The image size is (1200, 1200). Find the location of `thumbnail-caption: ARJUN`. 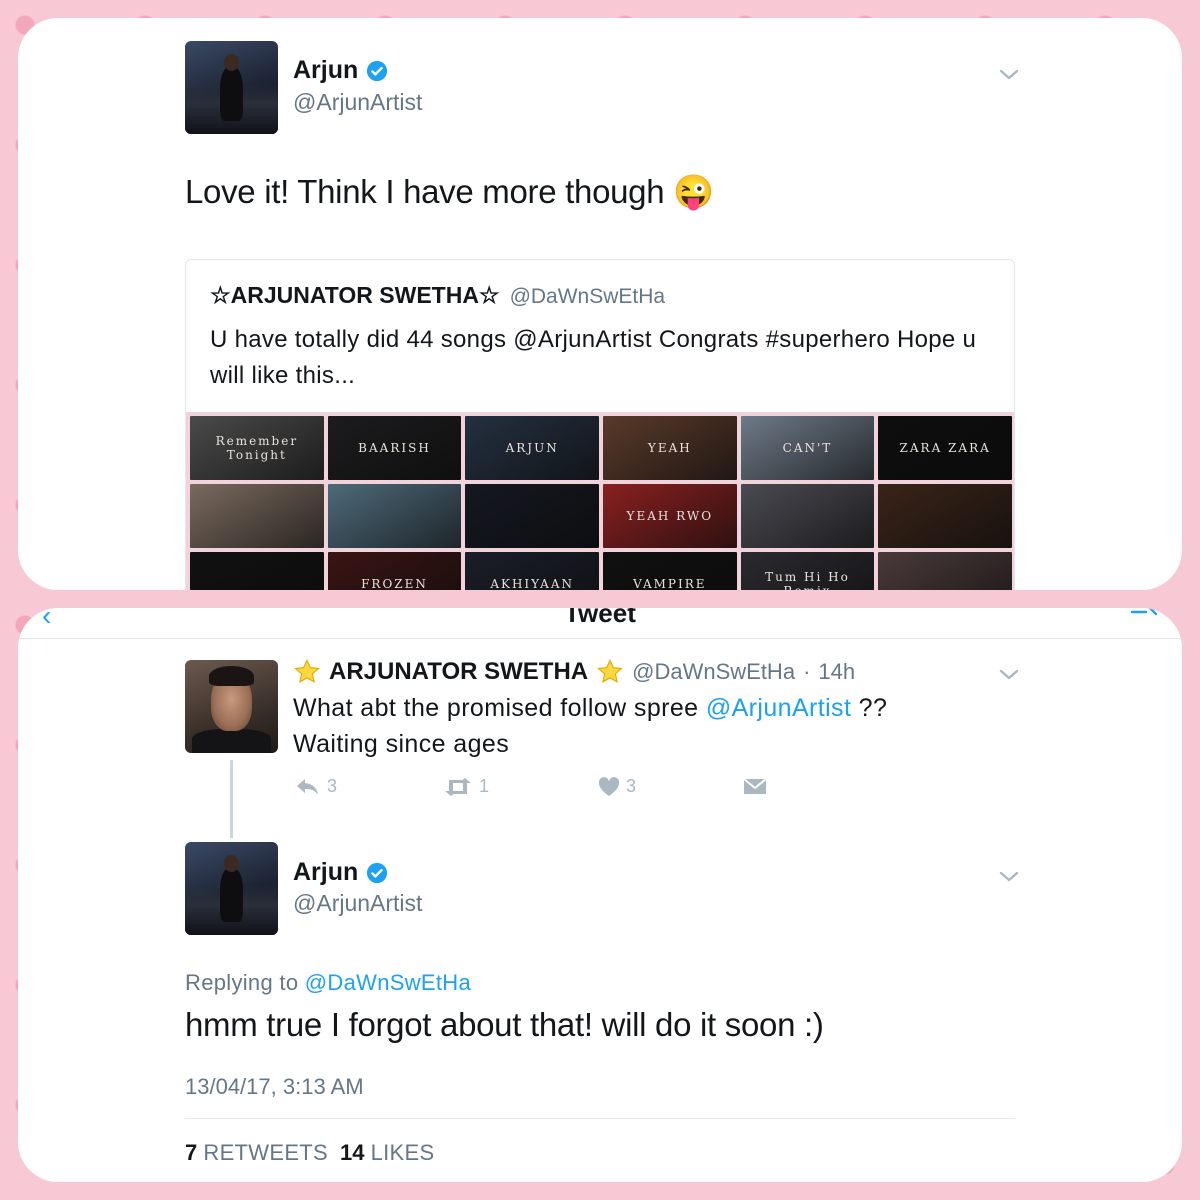

thumbnail-caption: ARJUN is located at coordinates (532, 448).